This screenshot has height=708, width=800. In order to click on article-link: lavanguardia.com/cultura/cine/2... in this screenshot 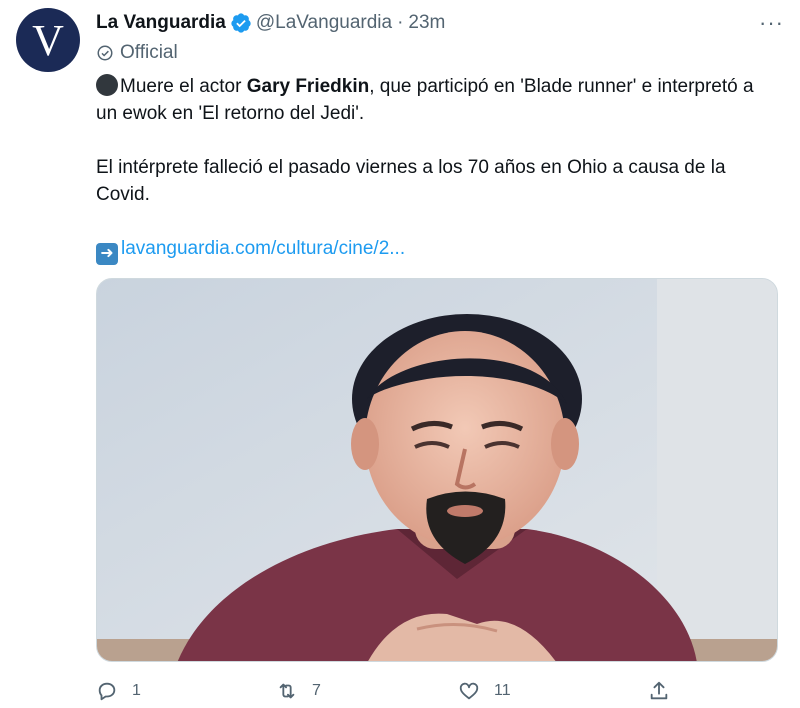, I will do `click(263, 248)`.